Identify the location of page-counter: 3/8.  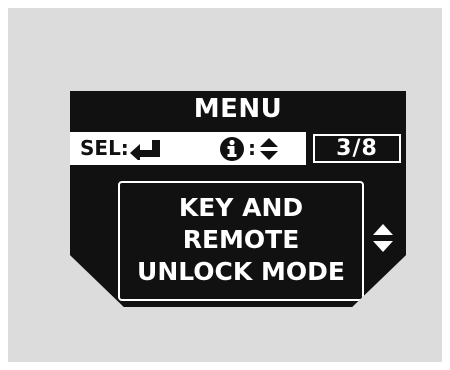
(357, 148).